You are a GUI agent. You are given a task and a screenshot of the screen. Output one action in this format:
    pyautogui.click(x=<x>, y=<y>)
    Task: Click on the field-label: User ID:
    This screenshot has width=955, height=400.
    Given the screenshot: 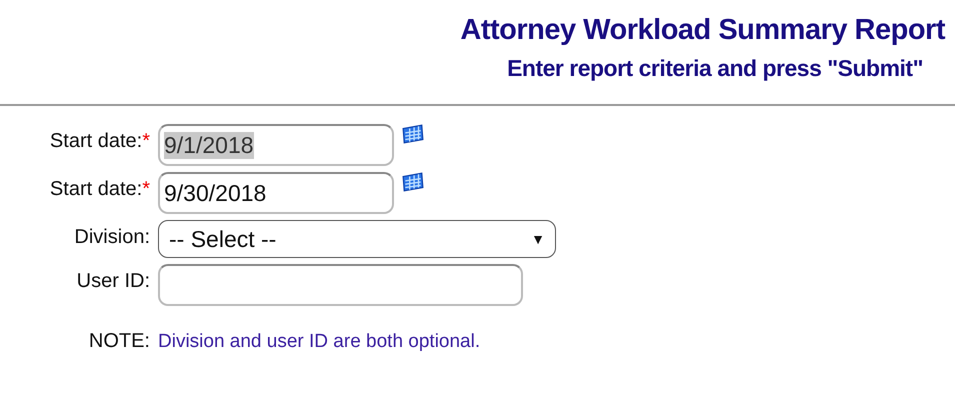 What is the action you would take?
    pyautogui.click(x=113, y=281)
    